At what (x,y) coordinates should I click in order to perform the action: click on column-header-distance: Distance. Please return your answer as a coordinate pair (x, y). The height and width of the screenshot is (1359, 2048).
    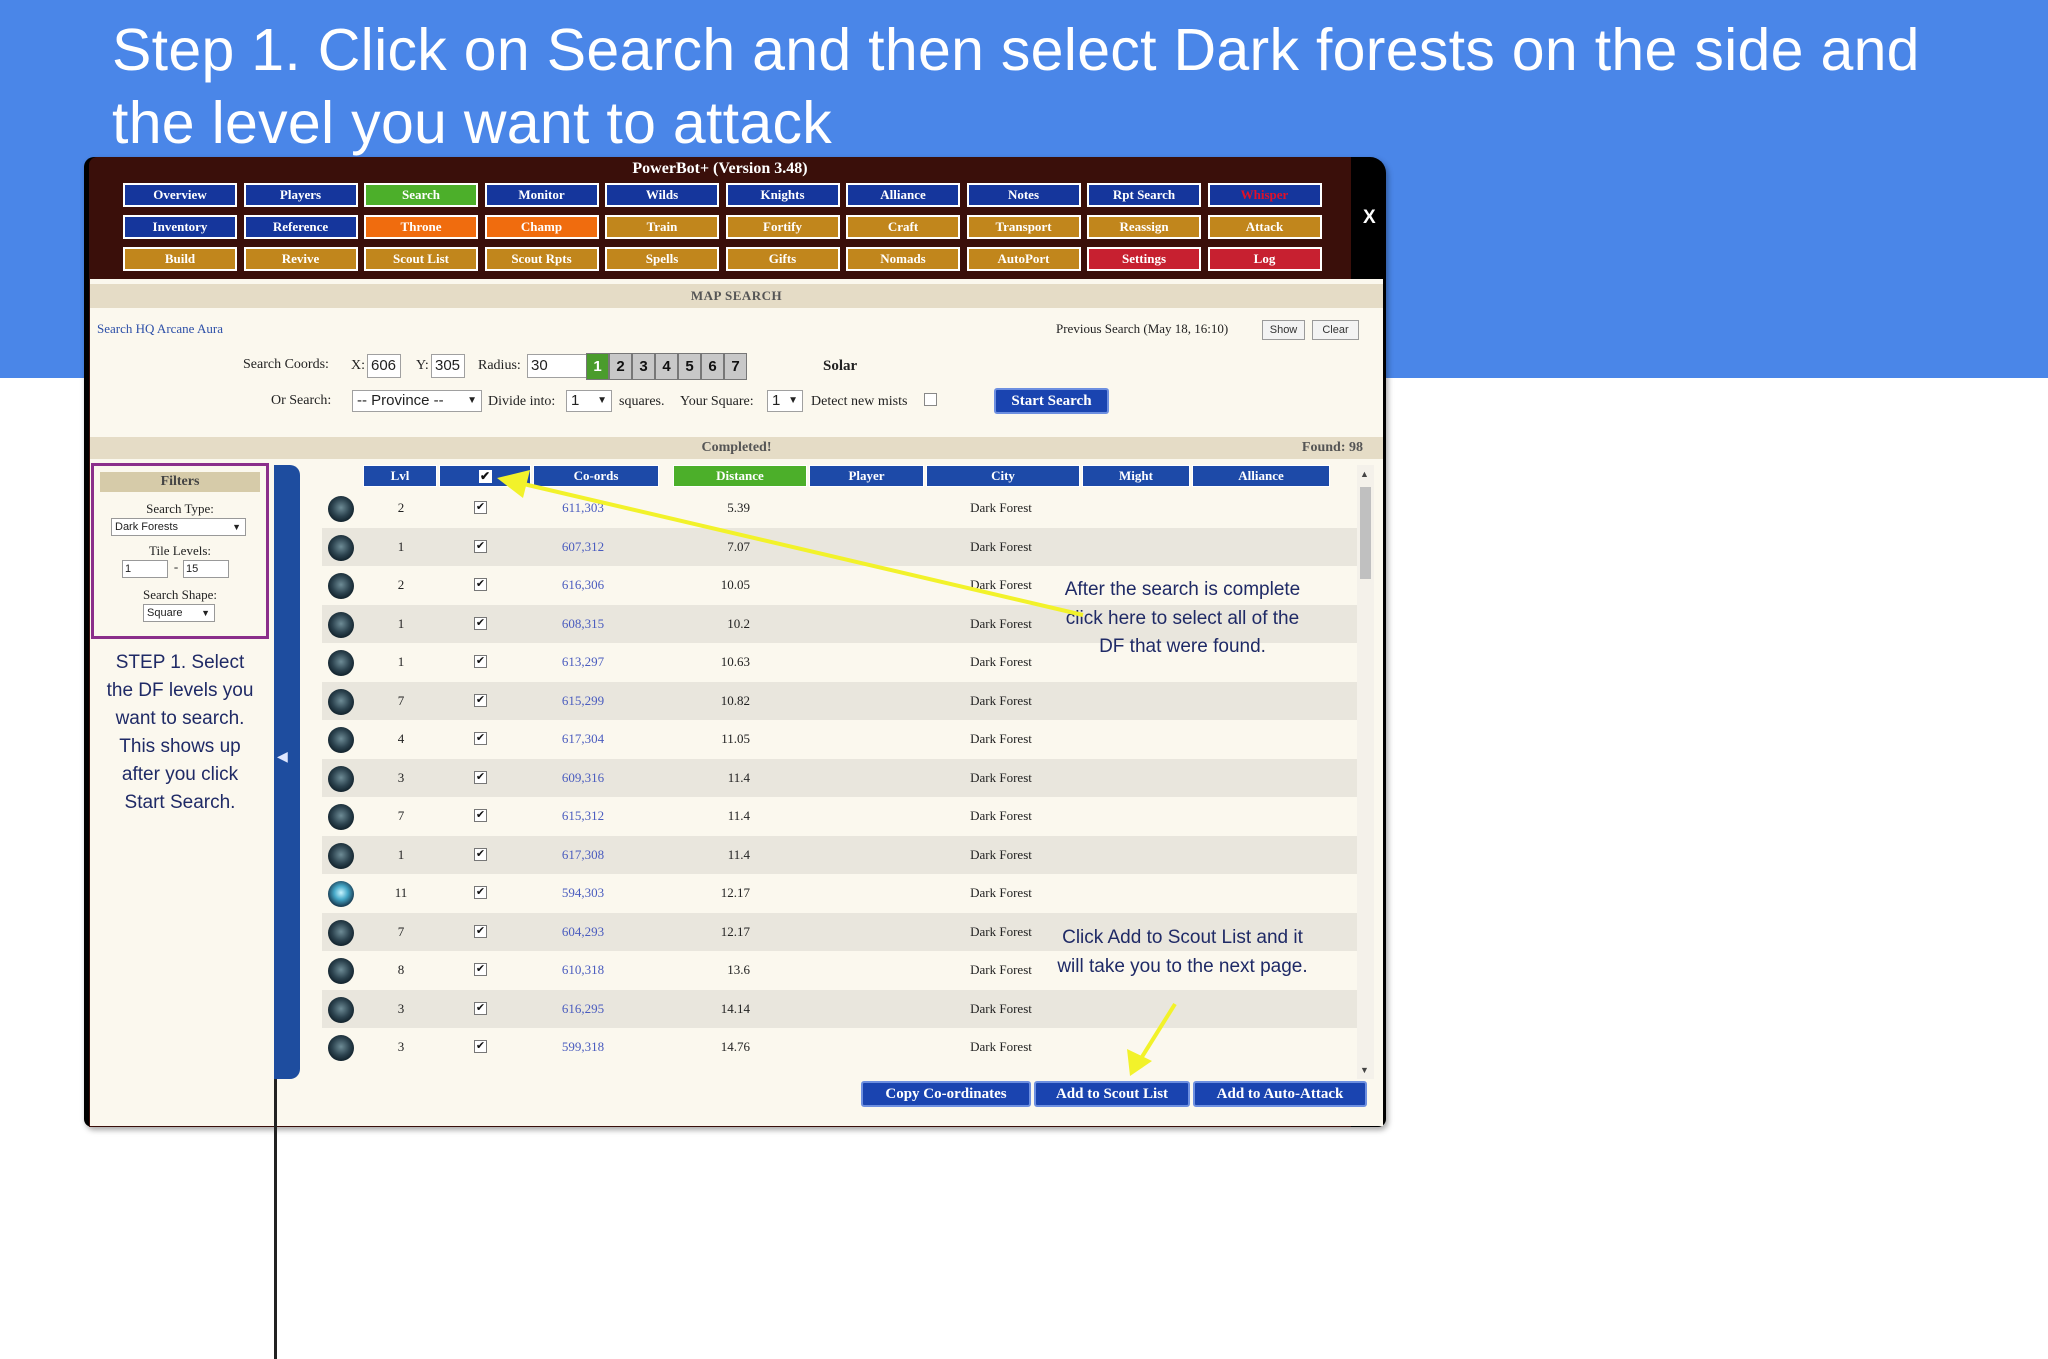
    Looking at the image, I should click on (740, 476).